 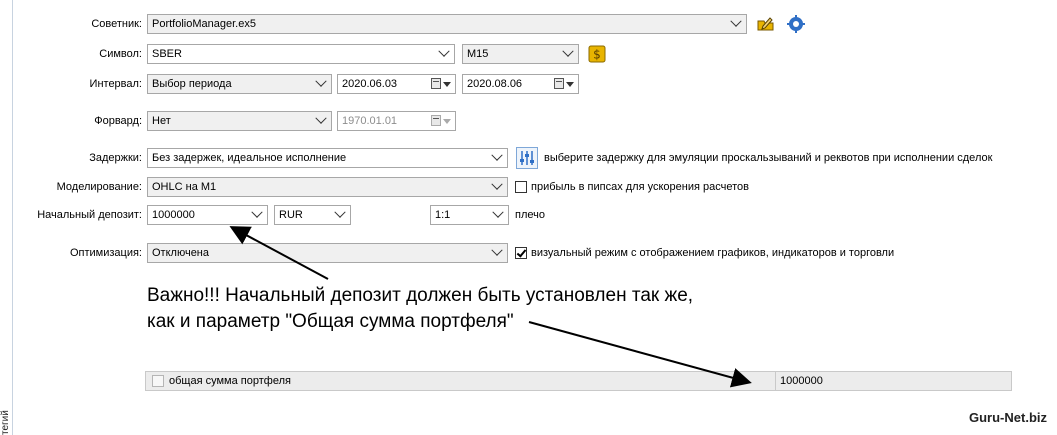 I want to click on deposit-value: 1000000, so click(x=173, y=215).